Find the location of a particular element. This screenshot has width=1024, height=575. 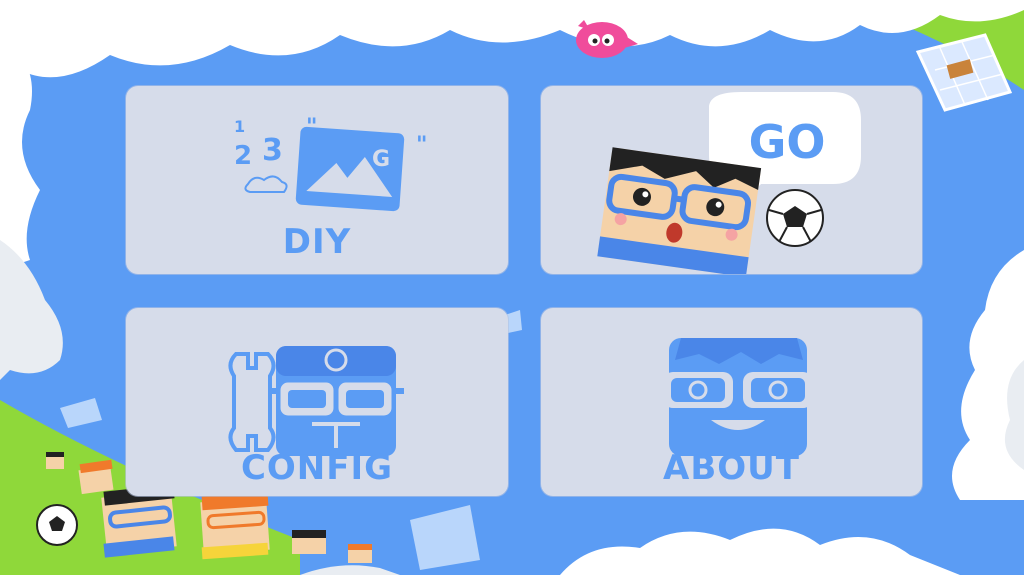

player-with-ball-icon: GO is located at coordinates (729, 183).